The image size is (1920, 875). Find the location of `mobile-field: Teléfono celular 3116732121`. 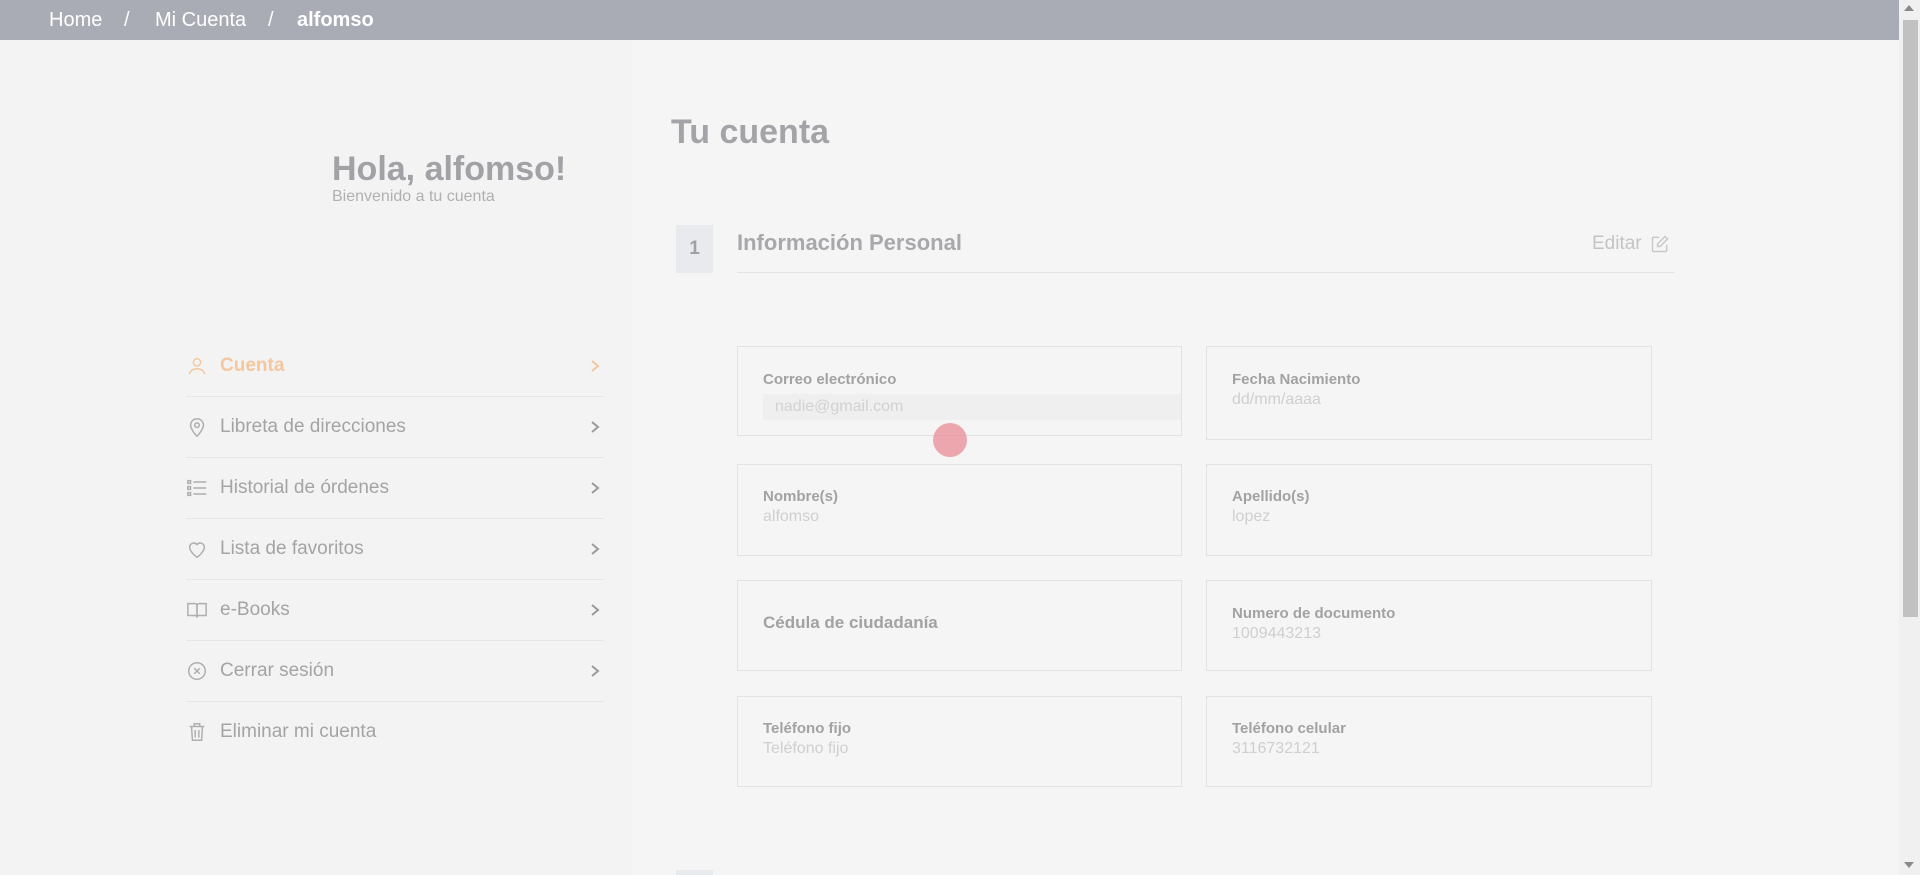

mobile-field: Teléfono celular 3116732121 is located at coordinates (1429, 741).